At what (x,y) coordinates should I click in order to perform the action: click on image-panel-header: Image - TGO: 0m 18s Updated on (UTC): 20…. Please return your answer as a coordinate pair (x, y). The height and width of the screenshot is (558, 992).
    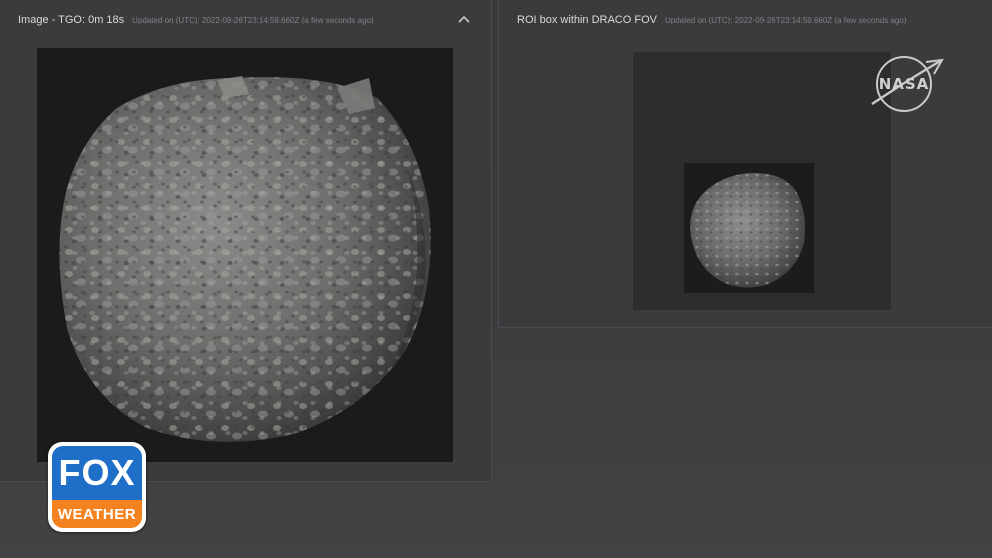
    Looking at the image, I should click on (245, 20).